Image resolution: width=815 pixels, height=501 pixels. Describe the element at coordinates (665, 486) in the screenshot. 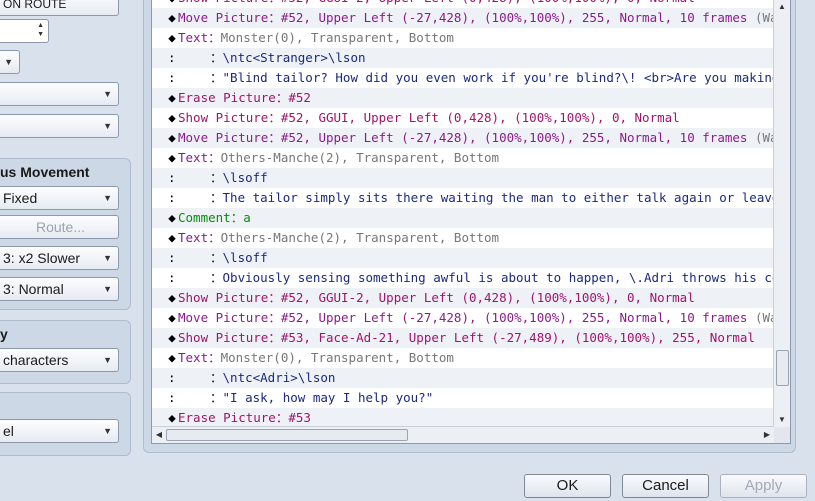

I see `cancel-button: Cancel` at that location.